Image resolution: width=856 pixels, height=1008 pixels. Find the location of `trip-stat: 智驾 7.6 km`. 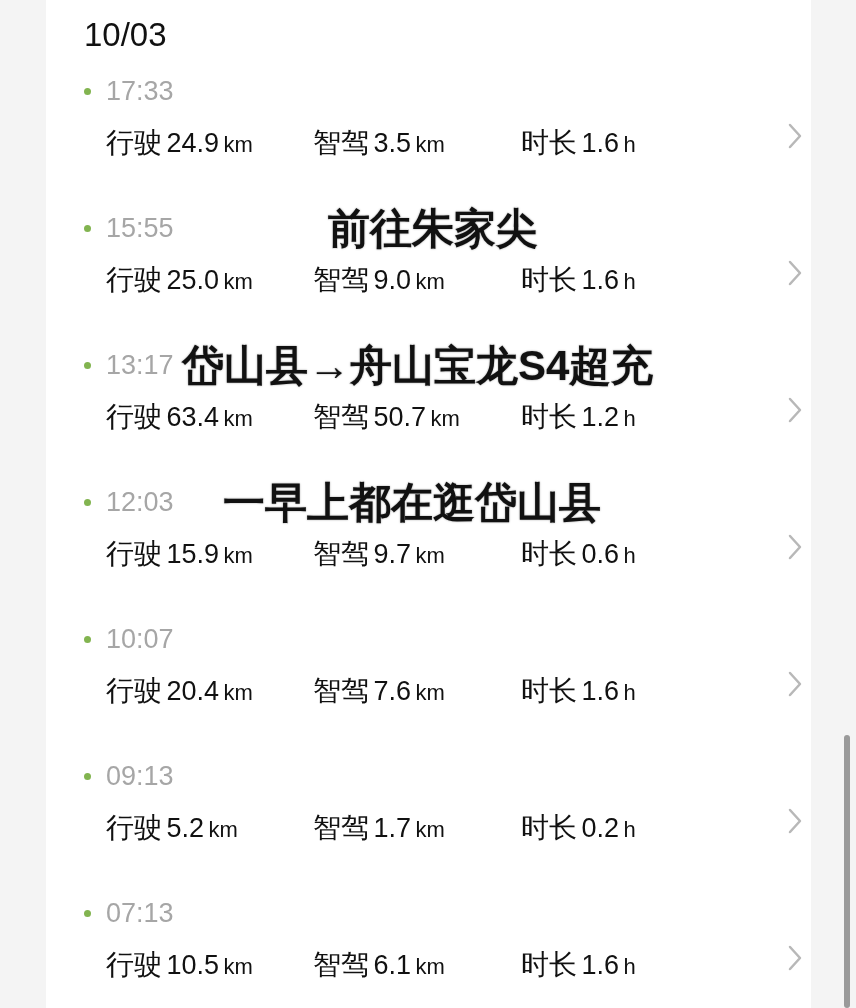

trip-stat: 智驾 7.6 km is located at coordinates (379, 691).